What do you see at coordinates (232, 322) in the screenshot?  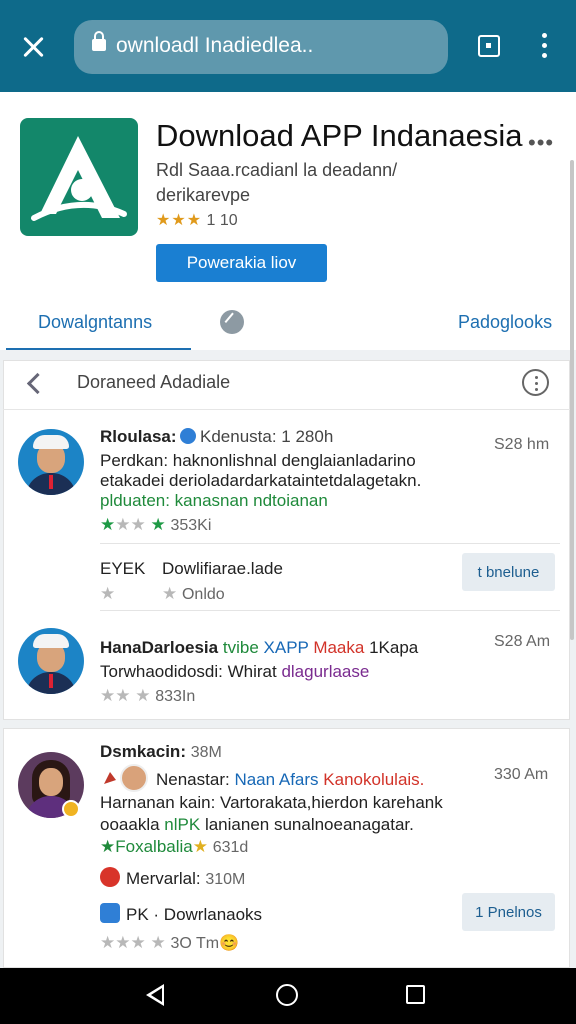 I see `compose-icon` at bounding box center [232, 322].